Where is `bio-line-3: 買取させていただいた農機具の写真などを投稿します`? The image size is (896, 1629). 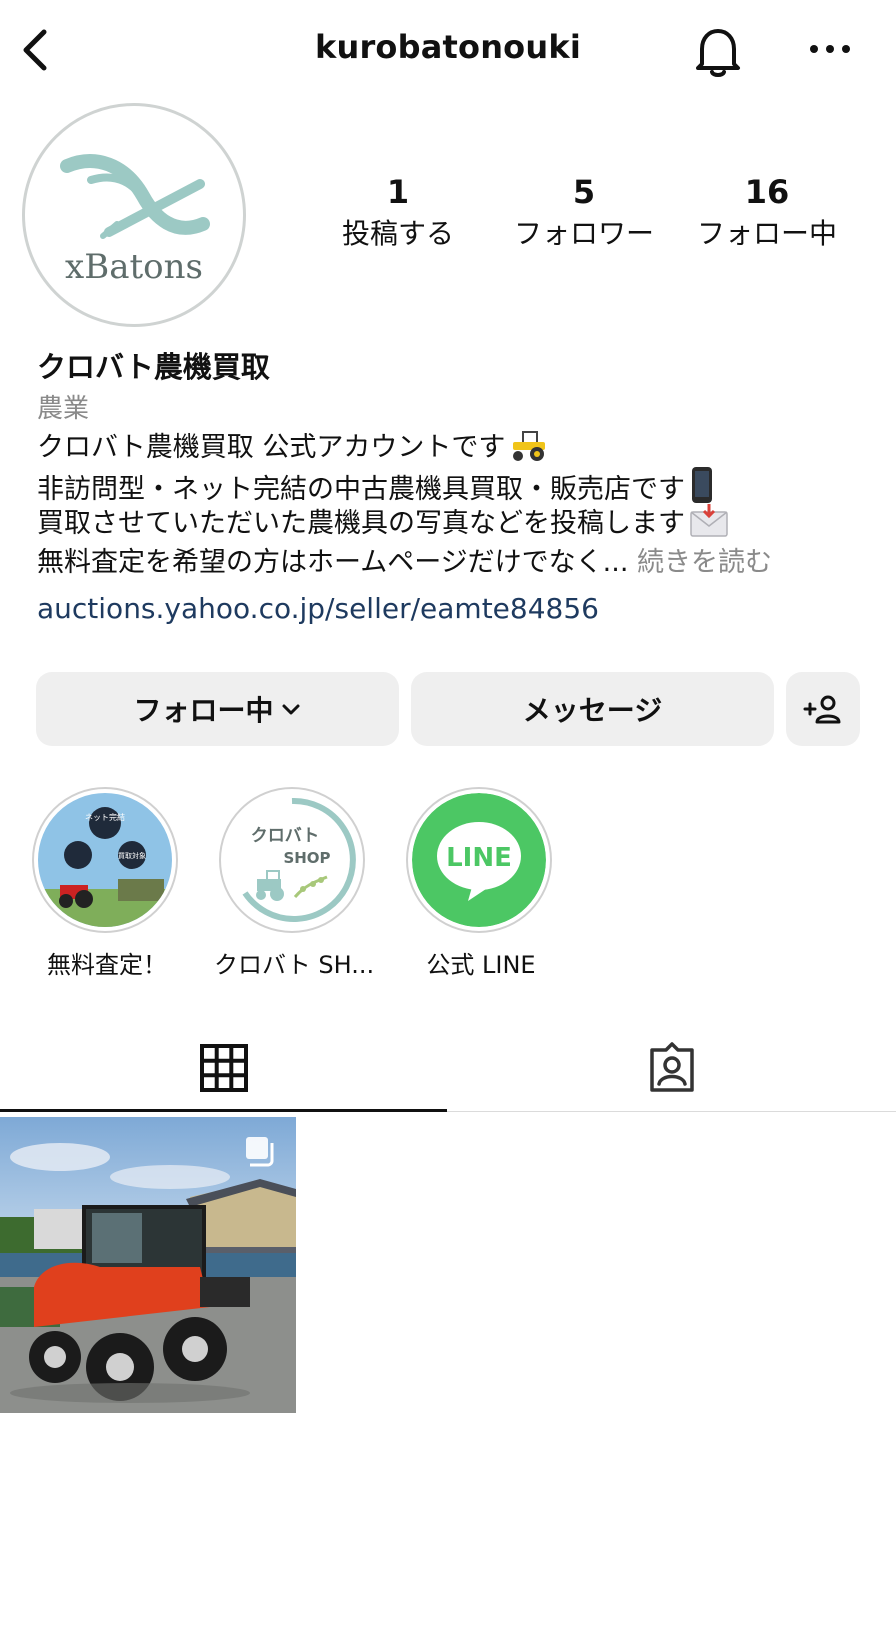 bio-line-3: 買取させていただいた農機具の写真などを投稿します is located at coordinates (383, 526).